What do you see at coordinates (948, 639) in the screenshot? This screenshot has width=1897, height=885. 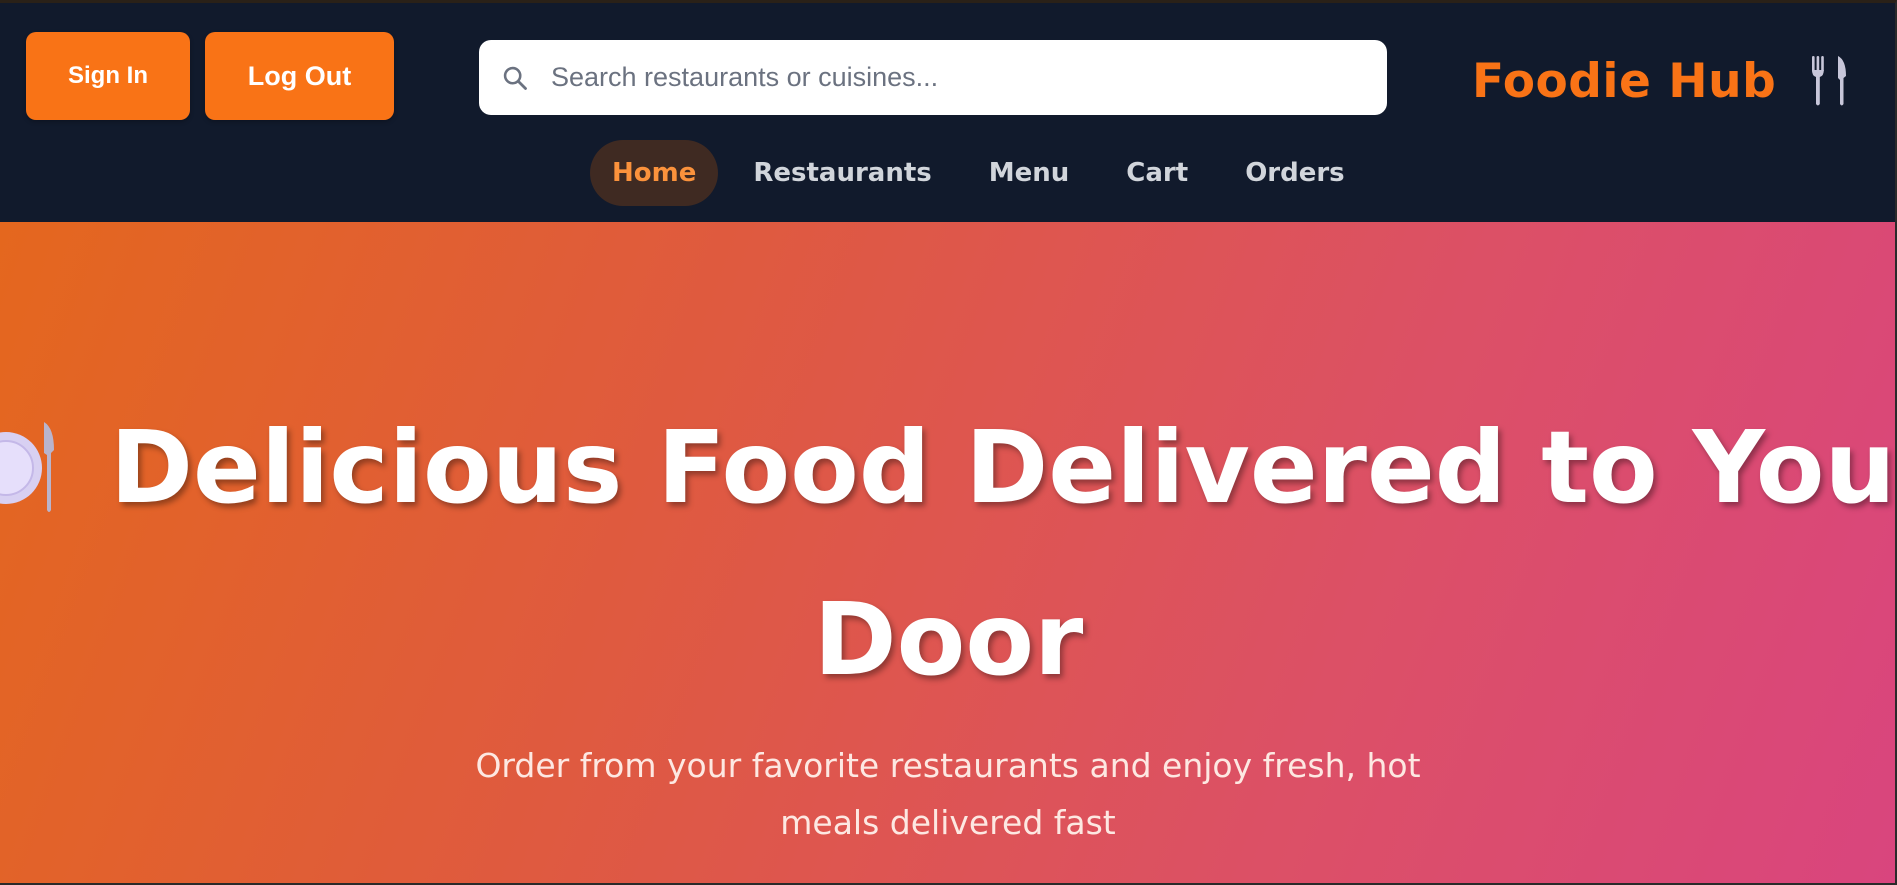 I see `hero-title-line2: Door` at bounding box center [948, 639].